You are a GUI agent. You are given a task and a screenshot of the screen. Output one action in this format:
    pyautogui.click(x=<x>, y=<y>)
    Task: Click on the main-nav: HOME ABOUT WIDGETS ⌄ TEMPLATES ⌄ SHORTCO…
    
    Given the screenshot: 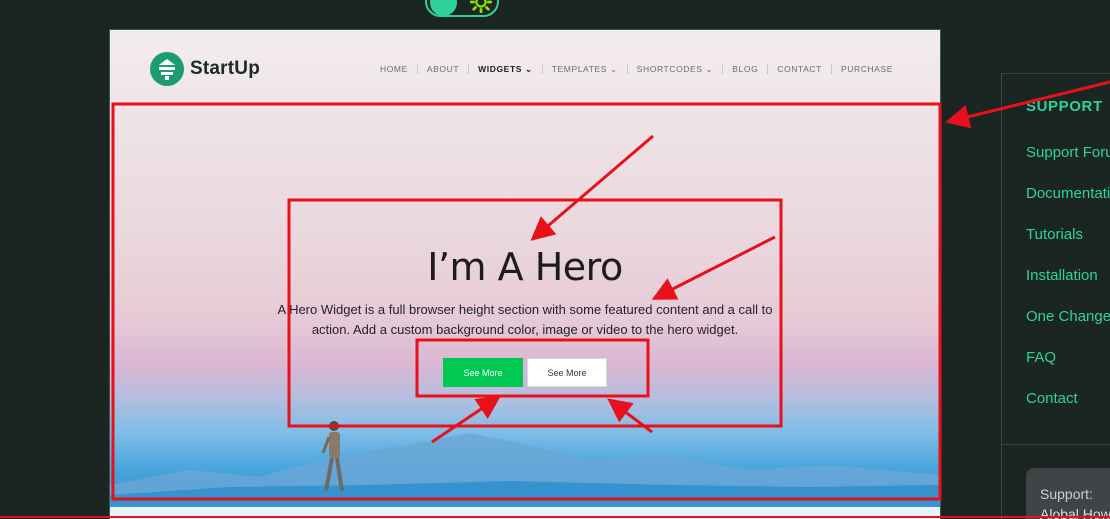 What is the action you would take?
    pyautogui.click(x=636, y=69)
    